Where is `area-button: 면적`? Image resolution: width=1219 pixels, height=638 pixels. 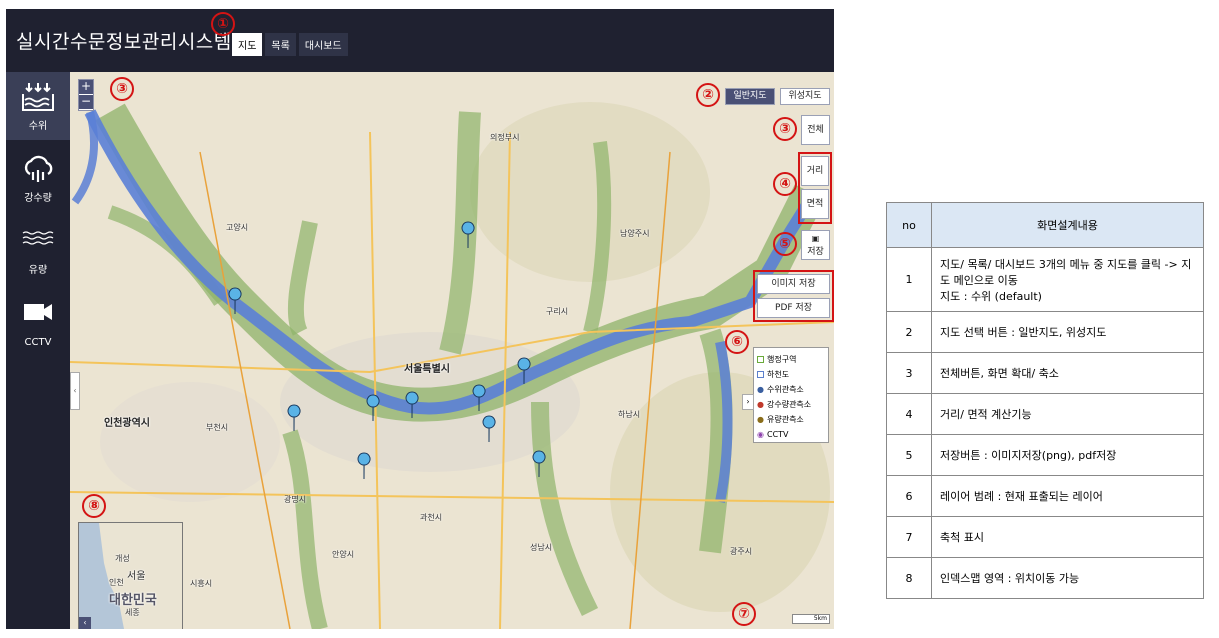 area-button: 면적 is located at coordinates (815, 204).